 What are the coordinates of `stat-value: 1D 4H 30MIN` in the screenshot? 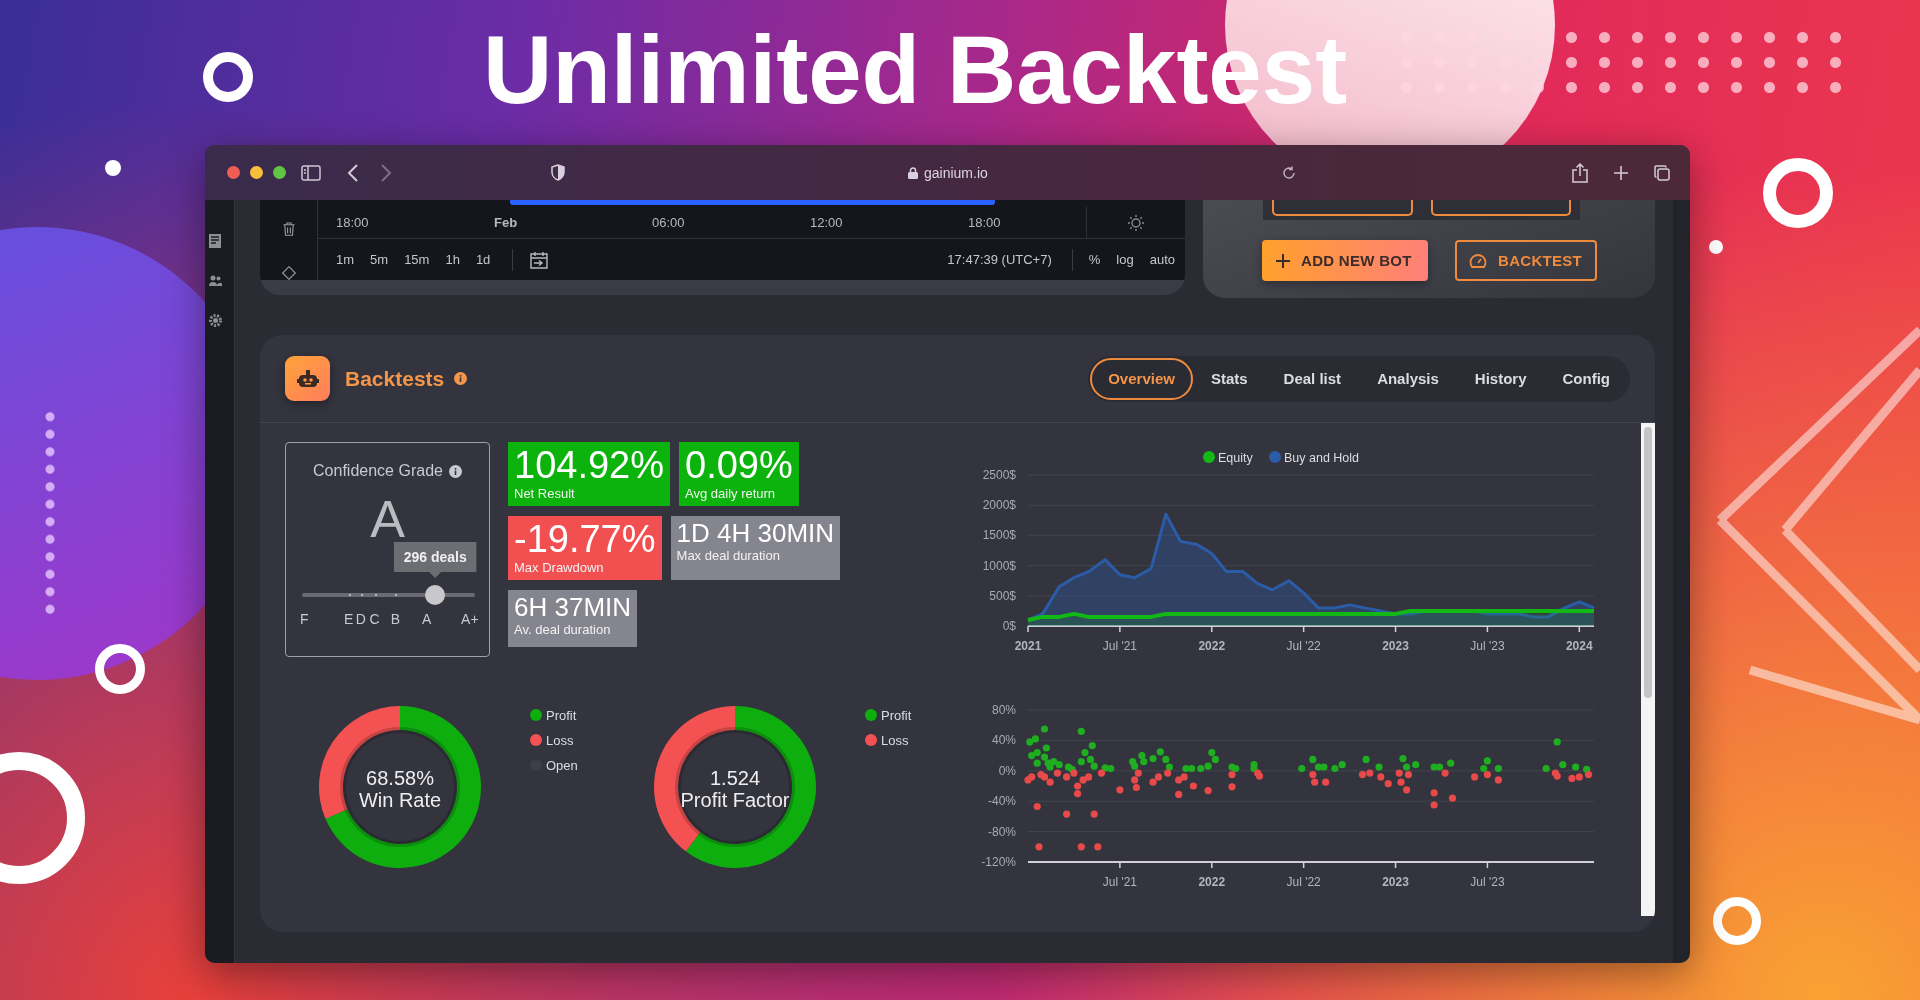 It's located at (755, 533).